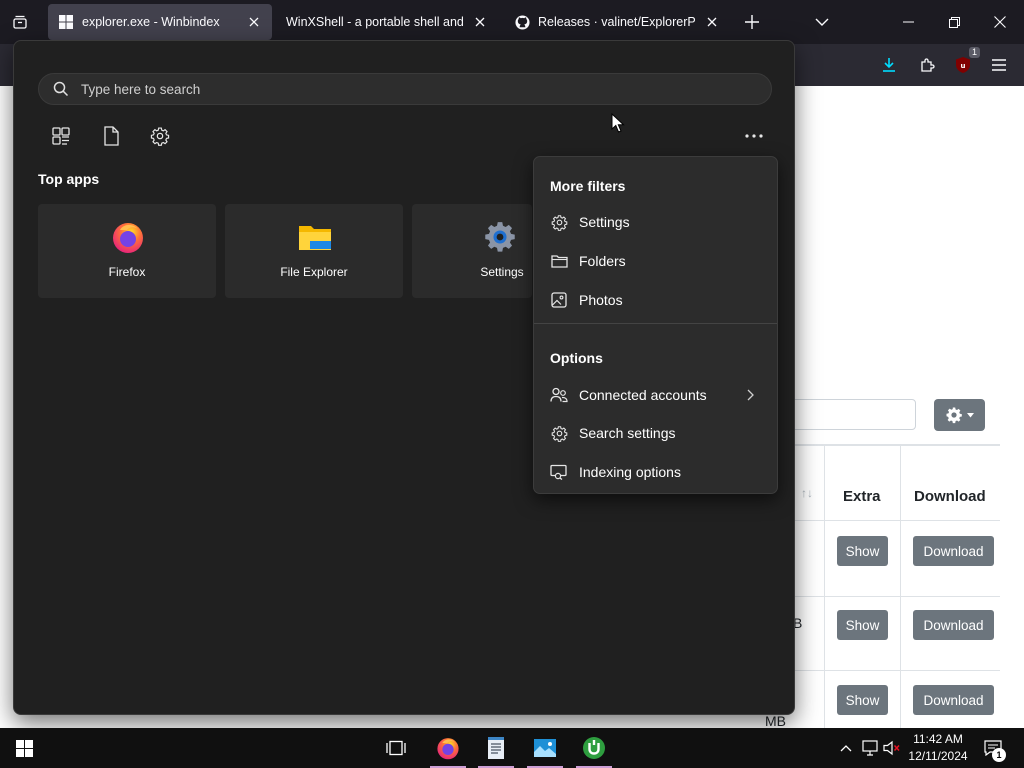 The height and width of the screenshot is (768, 1024). I want to click on app-tile-firefox: Firefox, so click(127, 251).